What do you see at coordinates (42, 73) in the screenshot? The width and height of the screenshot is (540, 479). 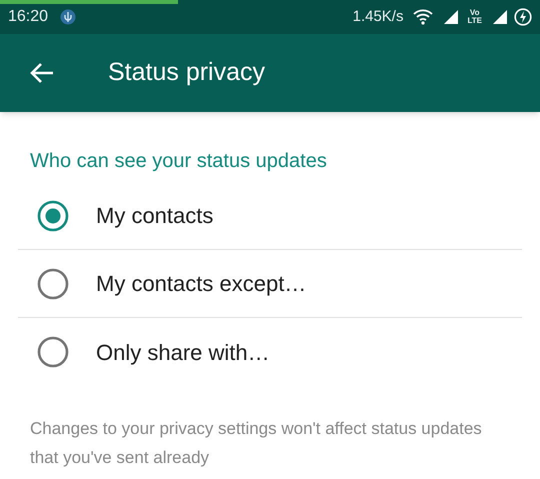 I see `back-arrow-icon` at bounding box center [42, 73].